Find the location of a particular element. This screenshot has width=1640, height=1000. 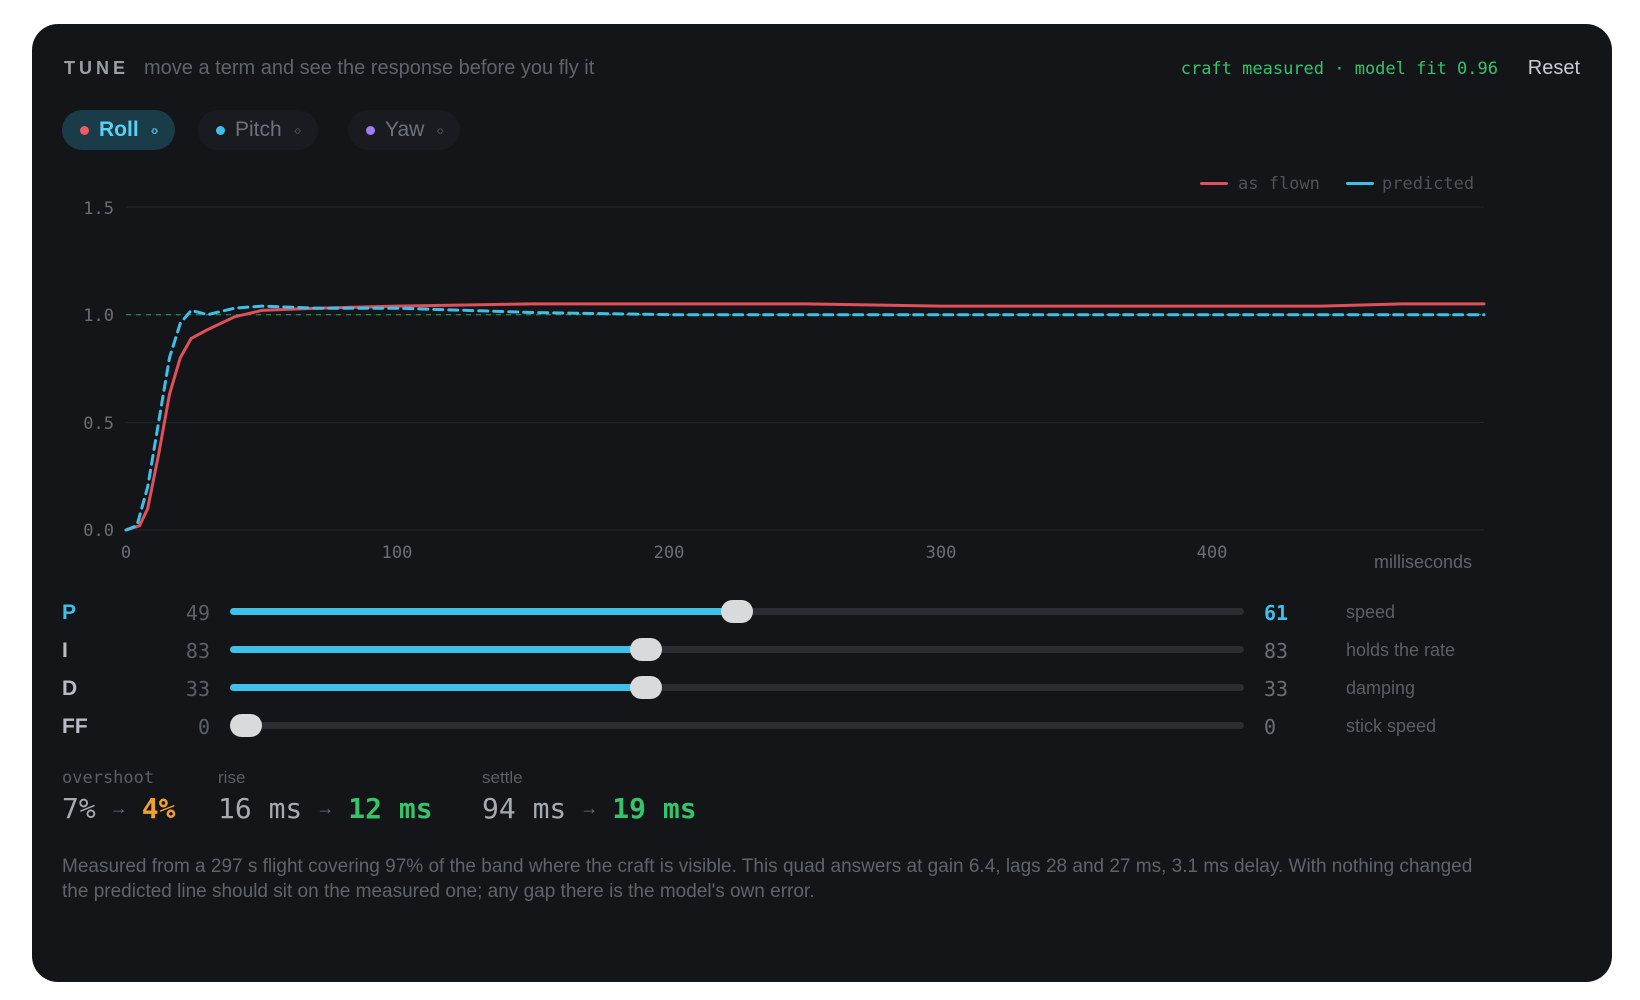

metric-rise: 16 ms → 12 ms is located at coordinates (325, 808).